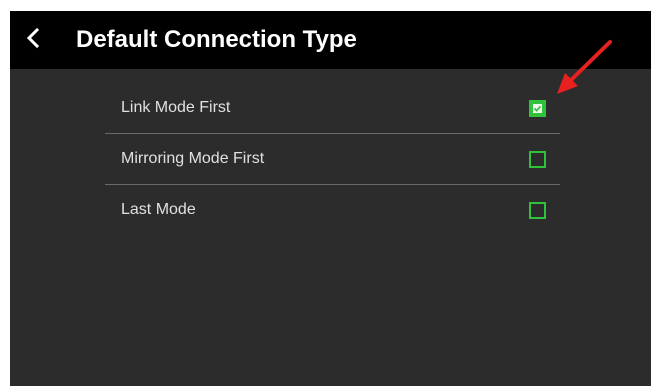 This screenshot has height=386, width=651. What do you see at coordinates (537, 159) in the screenshot?
I see `checkbox-mirroring-mode-first` at bounding box center [537, 159].